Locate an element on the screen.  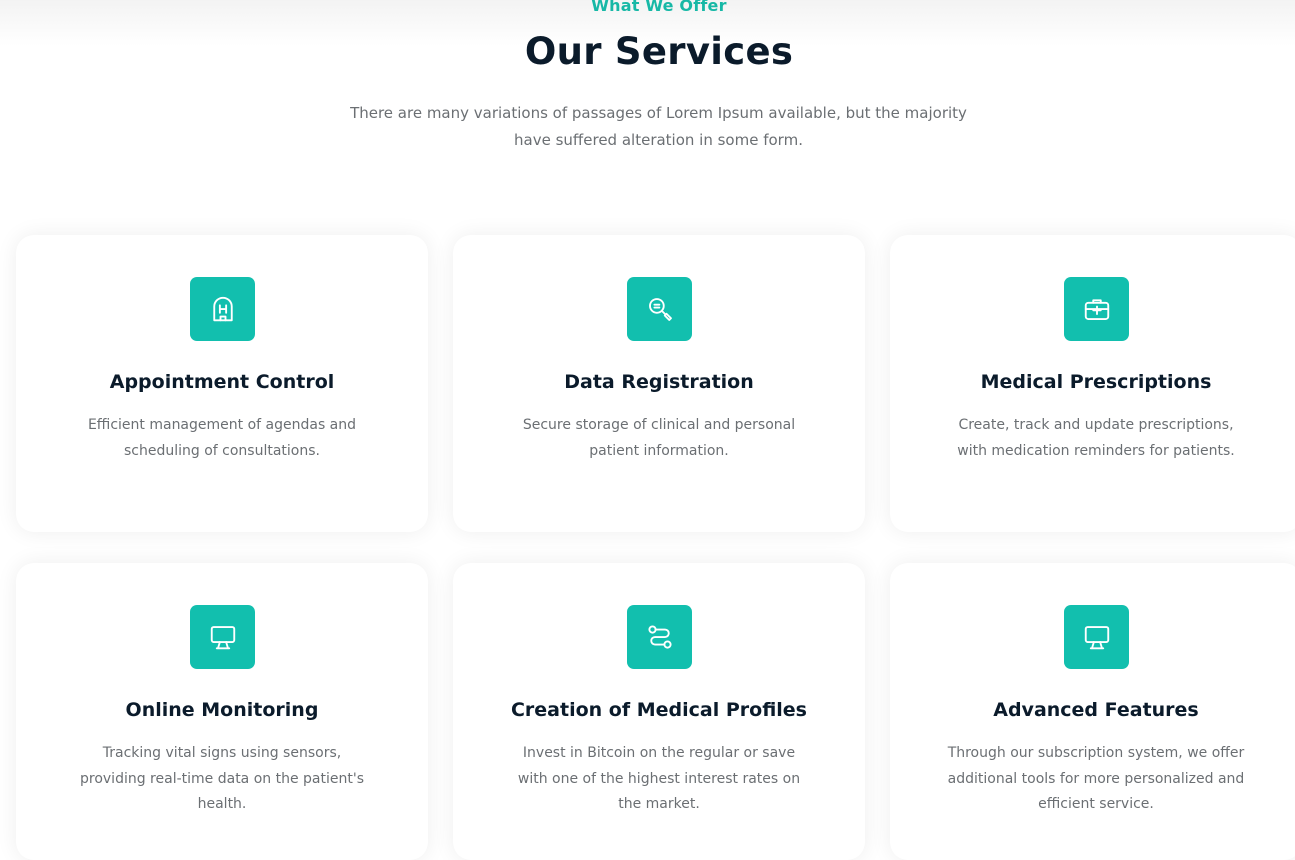
medical-kit-icon is located at coordinates (1096, 309).